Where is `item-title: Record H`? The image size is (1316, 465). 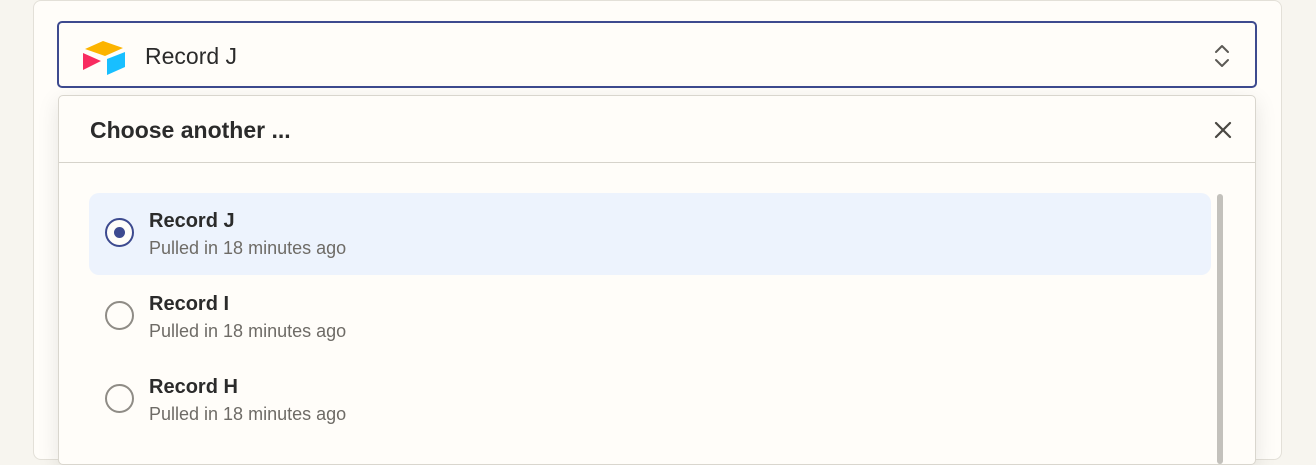
item-title: Record H is located at coordinates (193, 387).